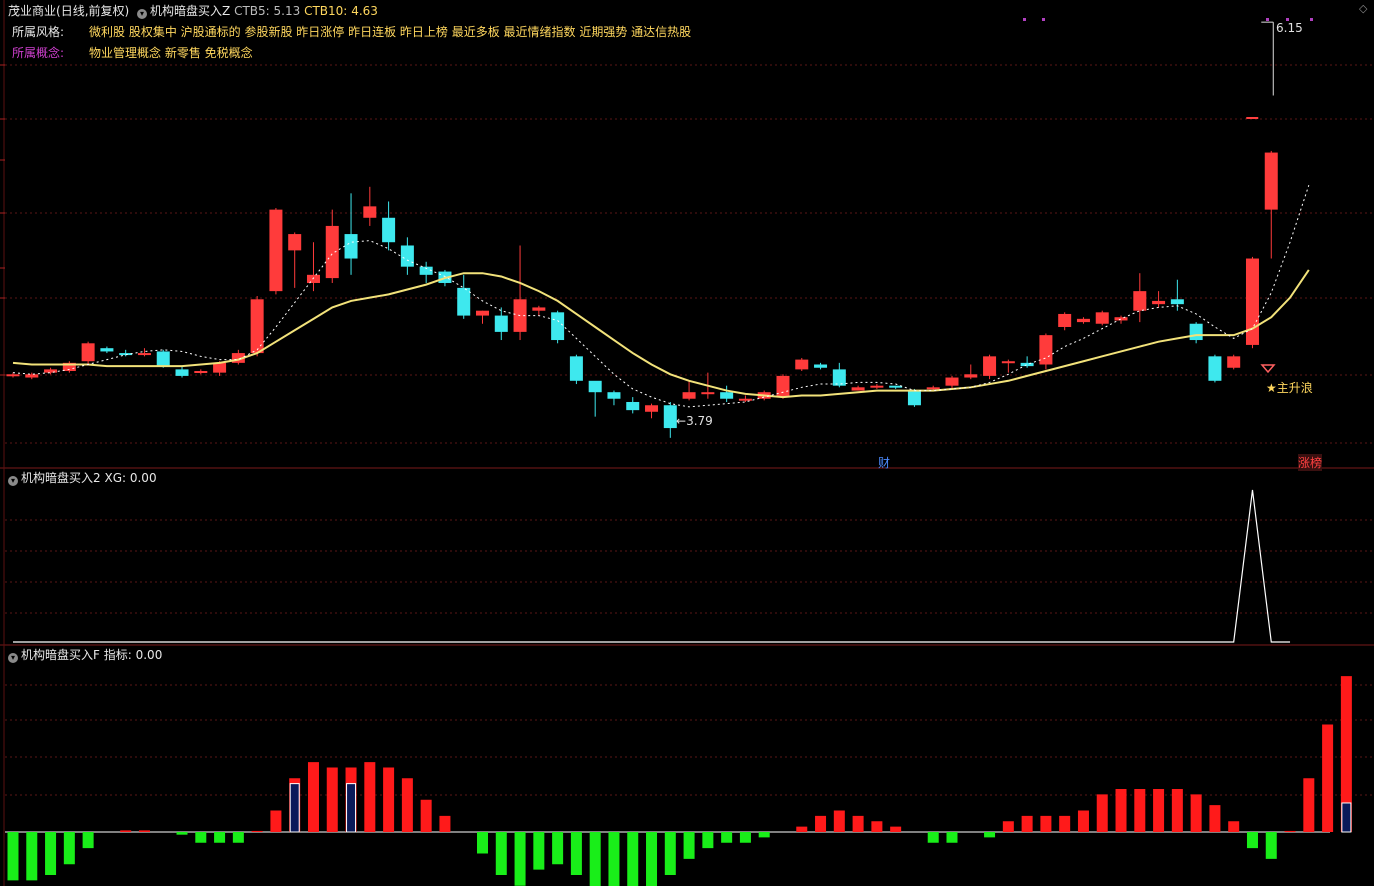 This screenshot has height=886, width=1374. What do you see at coordinates (661, 334) in the screenshot?
I see `ma10-line` at bounding box center [661, 334].